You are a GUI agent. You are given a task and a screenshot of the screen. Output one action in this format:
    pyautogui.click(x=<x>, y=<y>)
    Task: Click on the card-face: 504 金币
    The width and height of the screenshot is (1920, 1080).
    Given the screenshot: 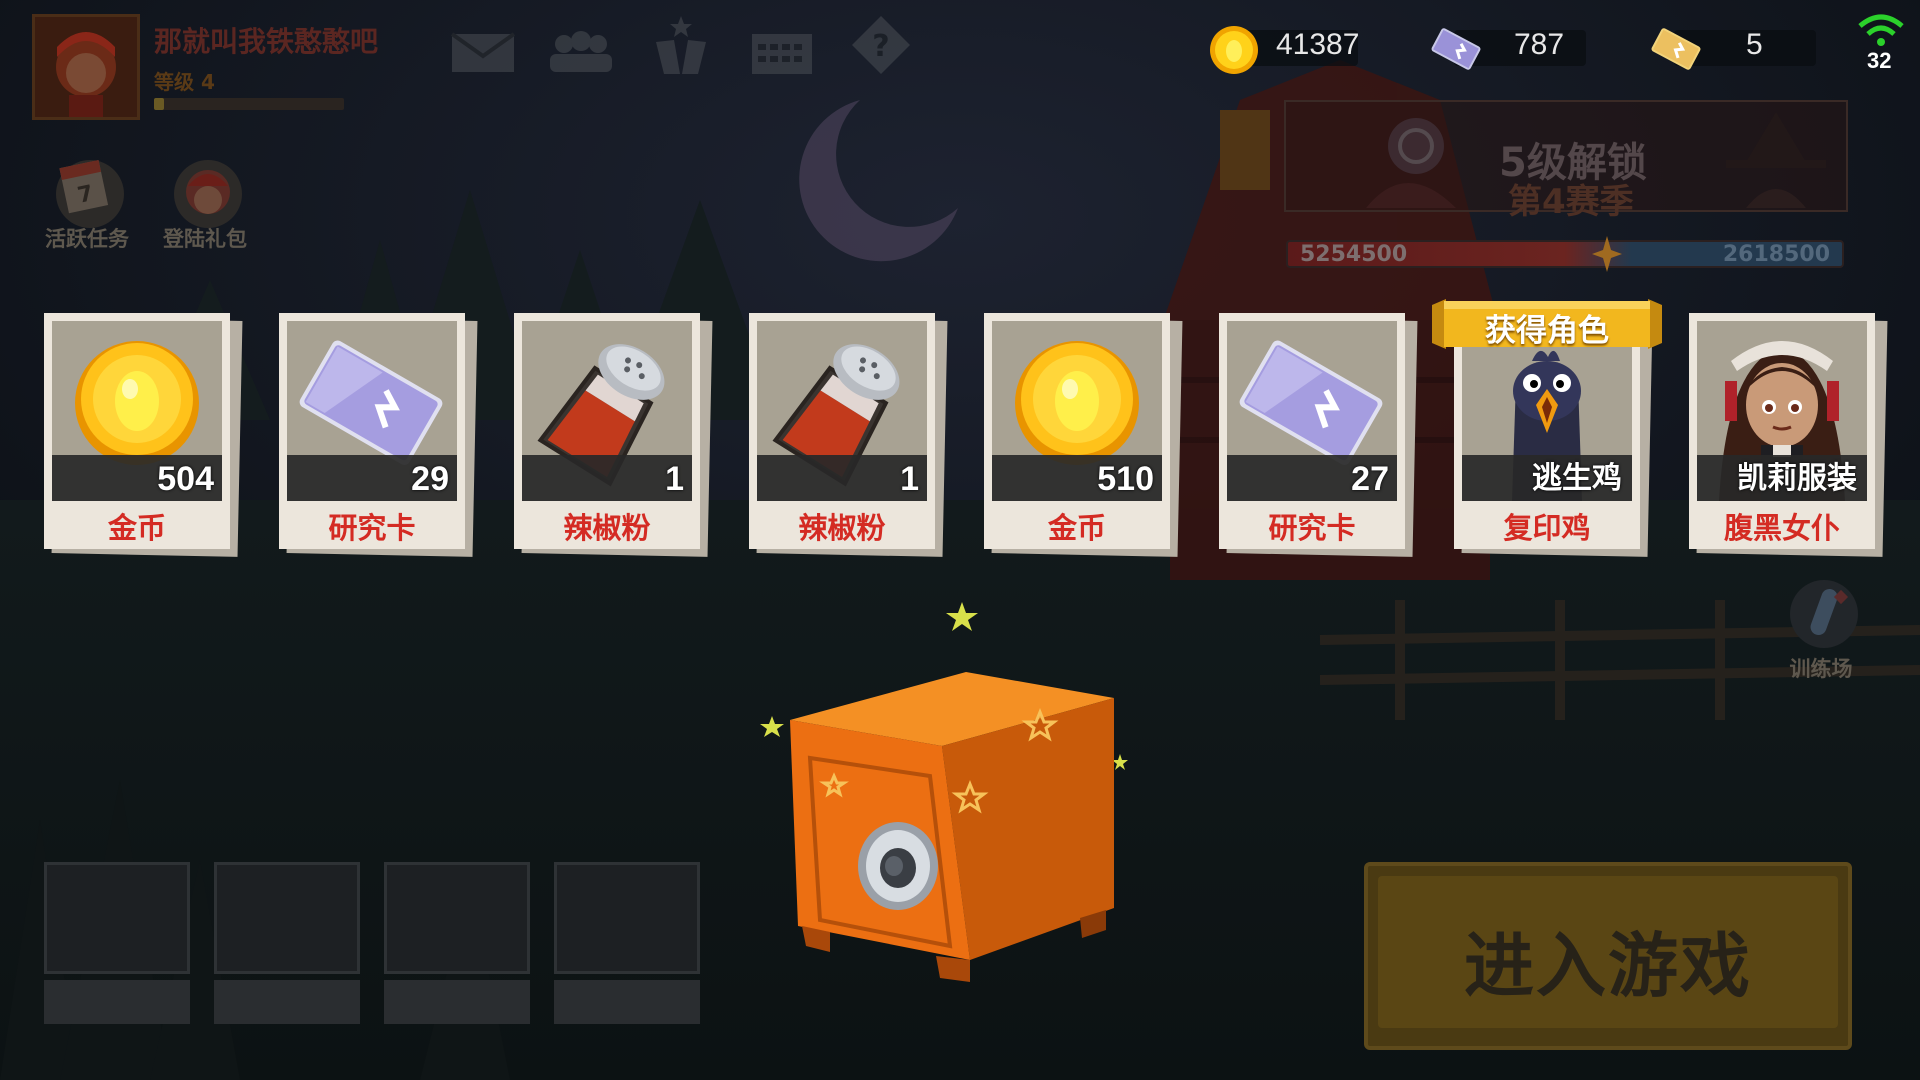 What is the action you would take?
    pyautogui.click(x=137, y=431)
    